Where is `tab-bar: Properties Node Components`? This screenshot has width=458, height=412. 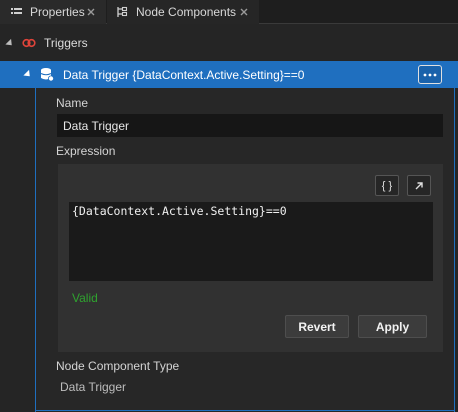 tab-bar: Properties Node Components is located at coordinates (229, 12).